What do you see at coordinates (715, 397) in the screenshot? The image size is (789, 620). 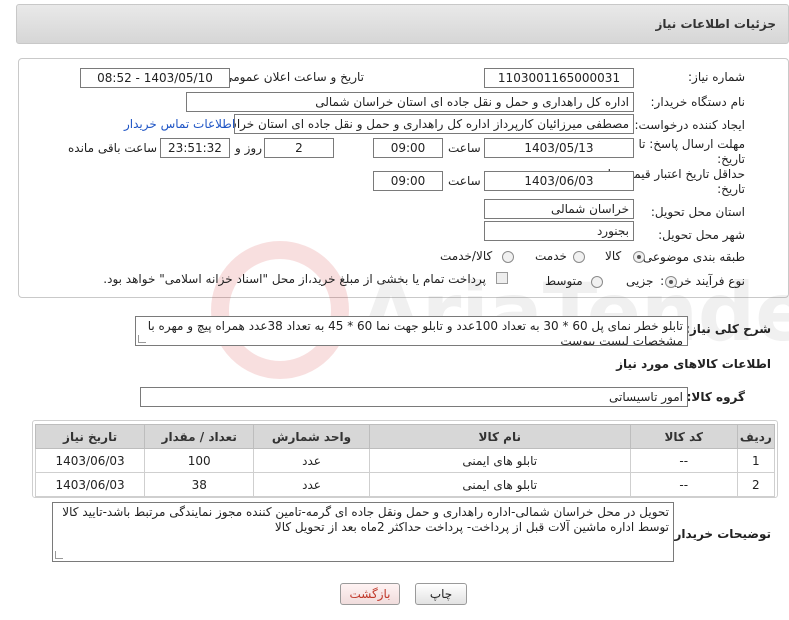 I see `goods-group-label: گروه کالا:` at bounding box center [715, 397].